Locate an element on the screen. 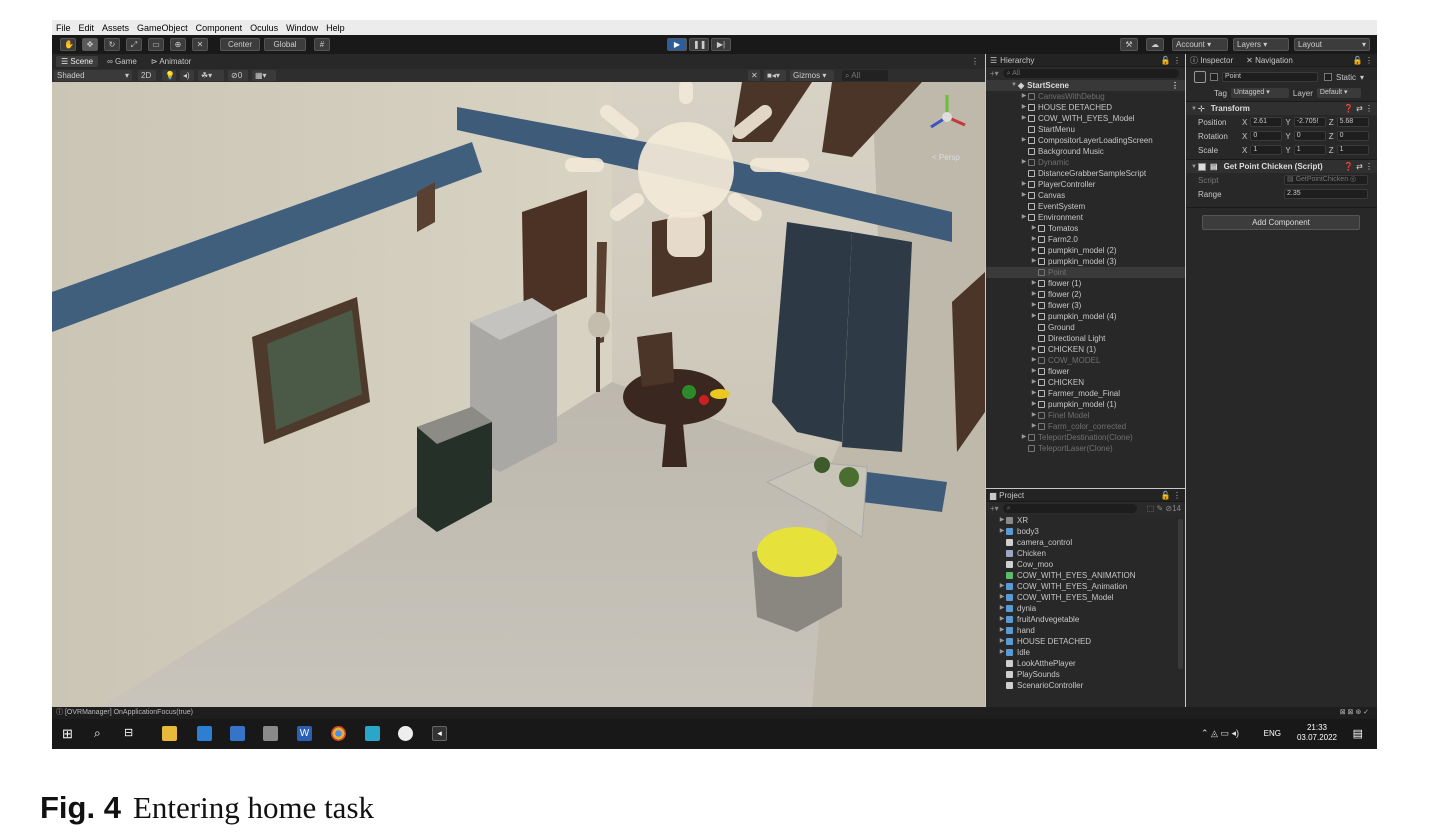  position-x-input: 2.61 is located at coordinates (1266, 122).